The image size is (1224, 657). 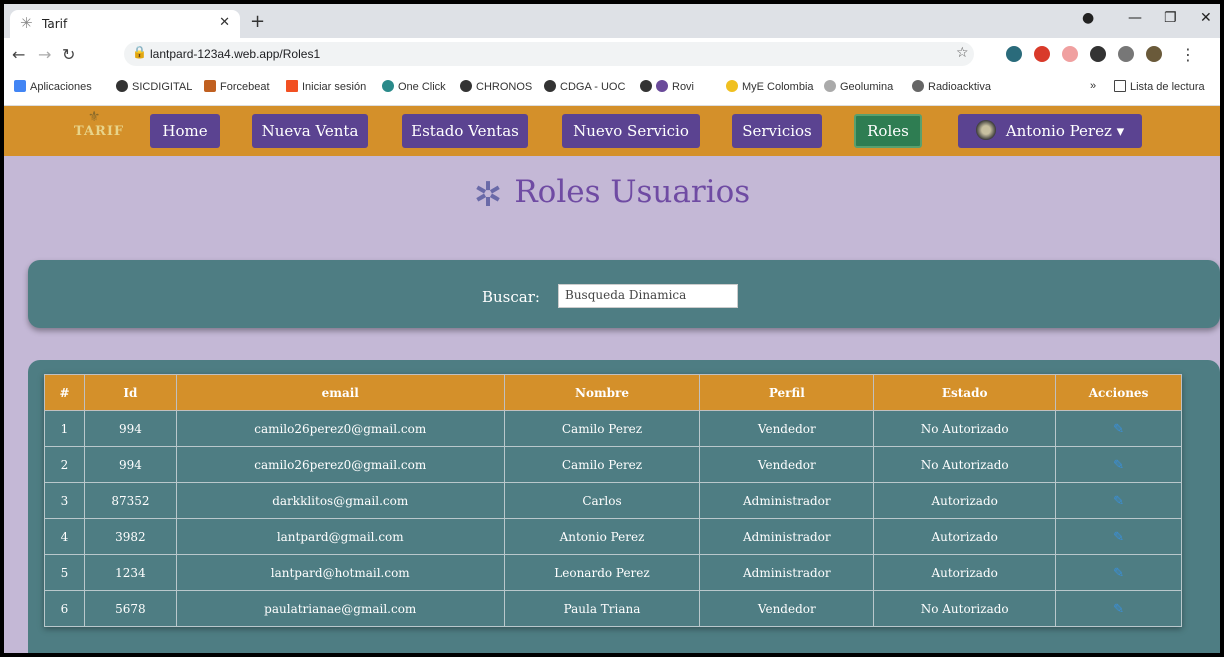 What do you see at coordinates (235, 54) in the screenshot?
I see `url-text: lantpard-123a4.web.app/Roles1` at bounding box center [235, 54].